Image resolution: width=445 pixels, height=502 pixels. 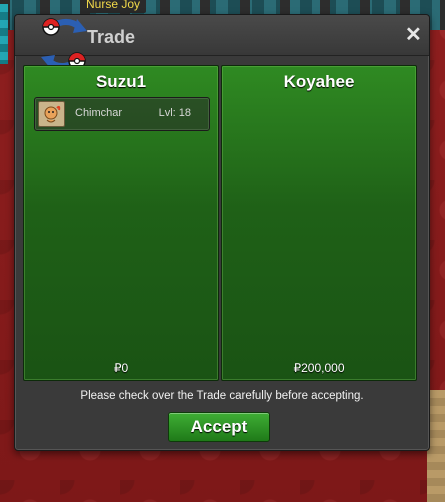 I want to click on my-money-offer: ₽0, so click(x=121, y=368).